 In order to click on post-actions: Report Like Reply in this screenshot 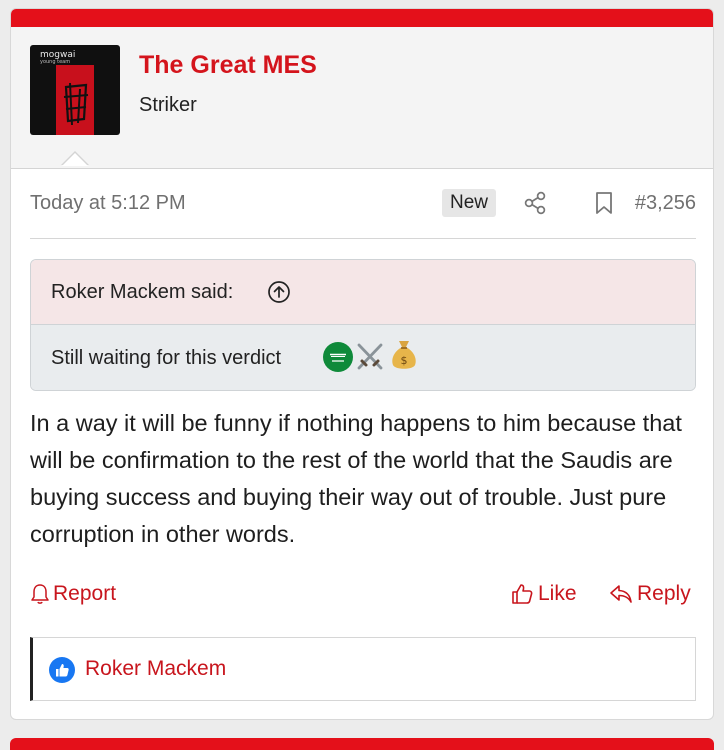, I will do `click(363, 594)`.